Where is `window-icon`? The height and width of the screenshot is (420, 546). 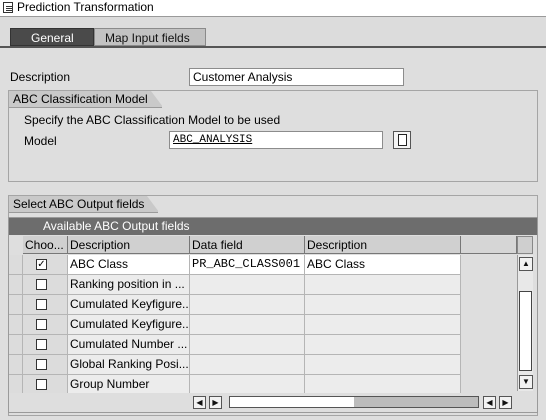
window-icon is located at coordinates (8, 7).